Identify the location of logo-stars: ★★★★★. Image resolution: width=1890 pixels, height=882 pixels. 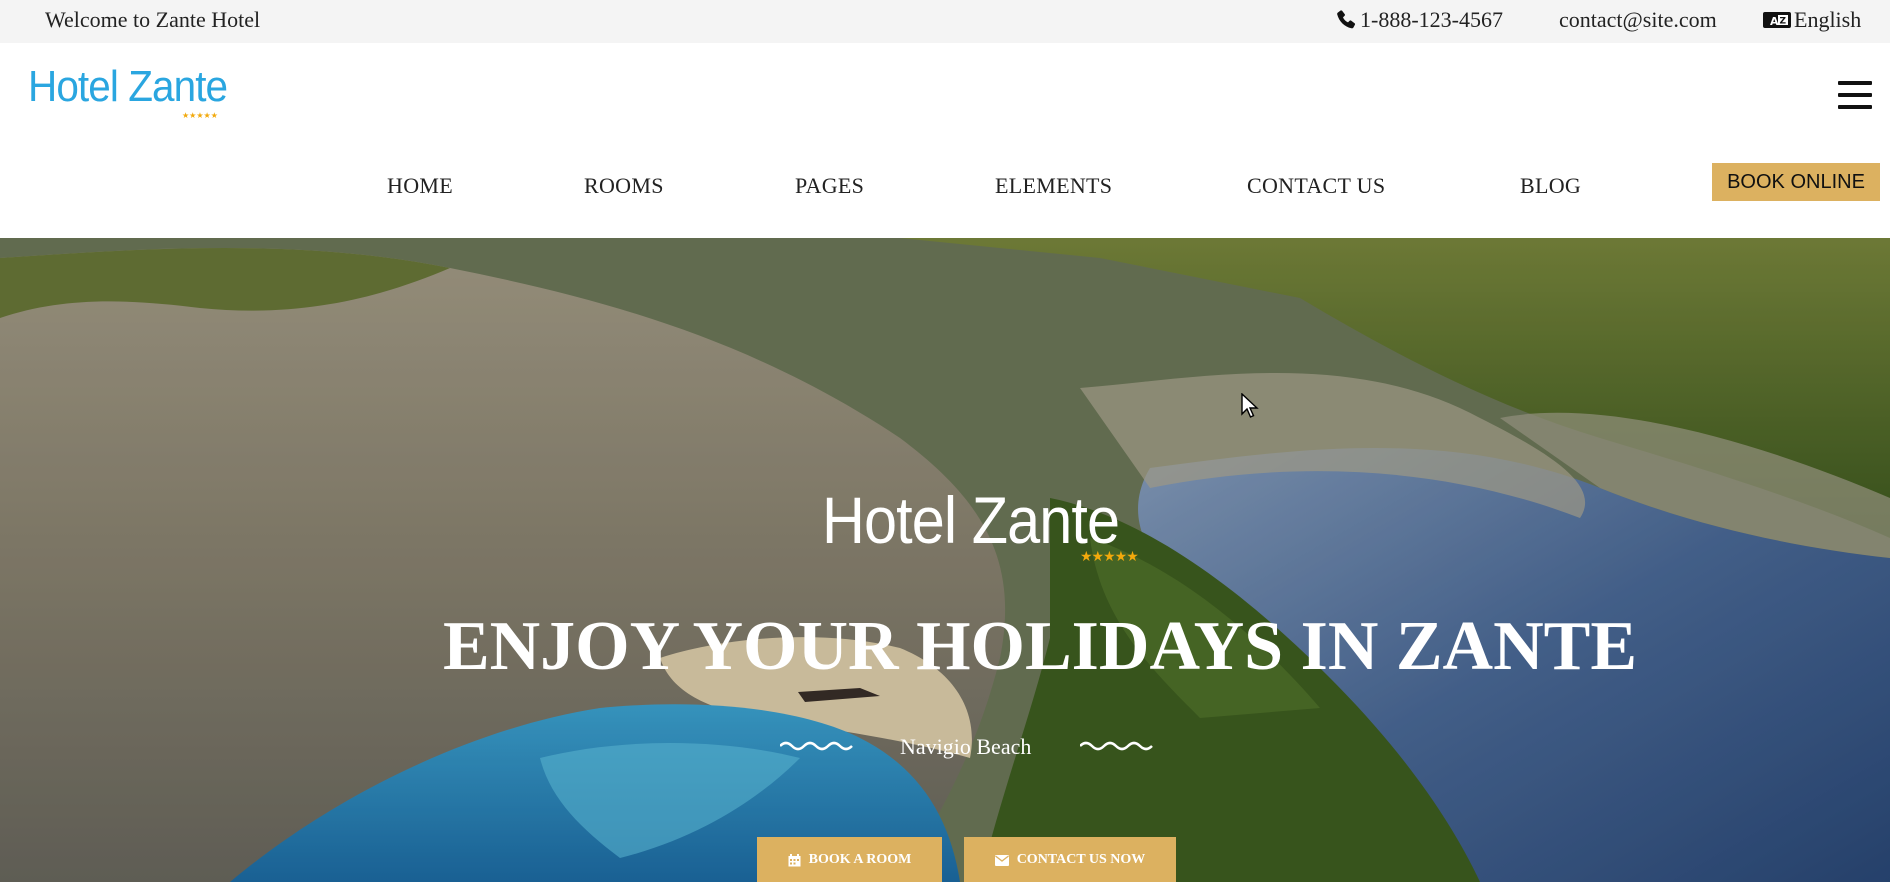
(200, 115).